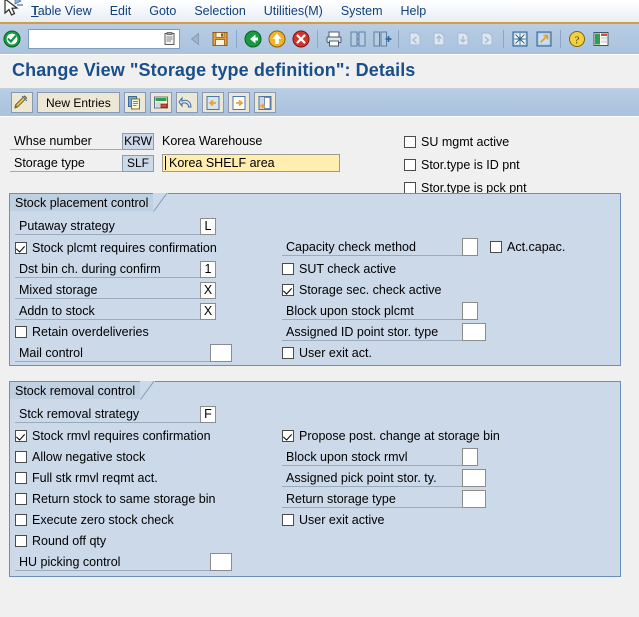 The width and height of the screenshot is (639, 617). I want to click on user-exit-active-box, so click(288, 520).